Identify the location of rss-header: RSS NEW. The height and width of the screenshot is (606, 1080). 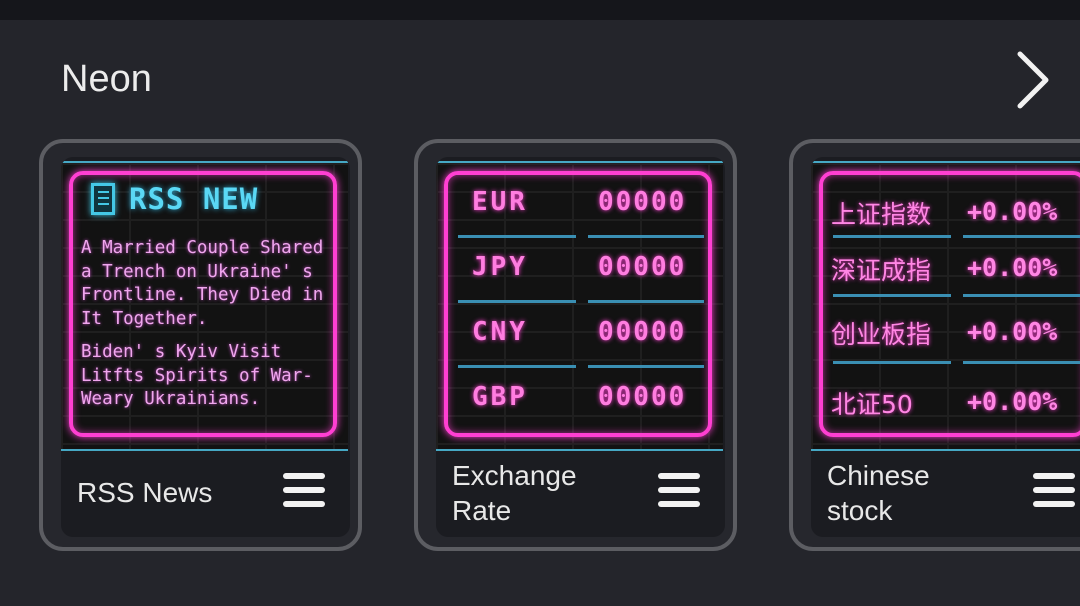
(174, 199).